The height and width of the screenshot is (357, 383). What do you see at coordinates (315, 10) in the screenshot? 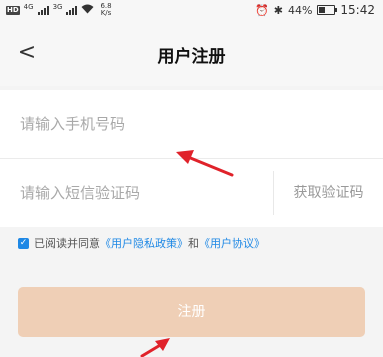
I see `status-right: ⏰ ✱ 44% 15:42` at bounding box center [315, 10].